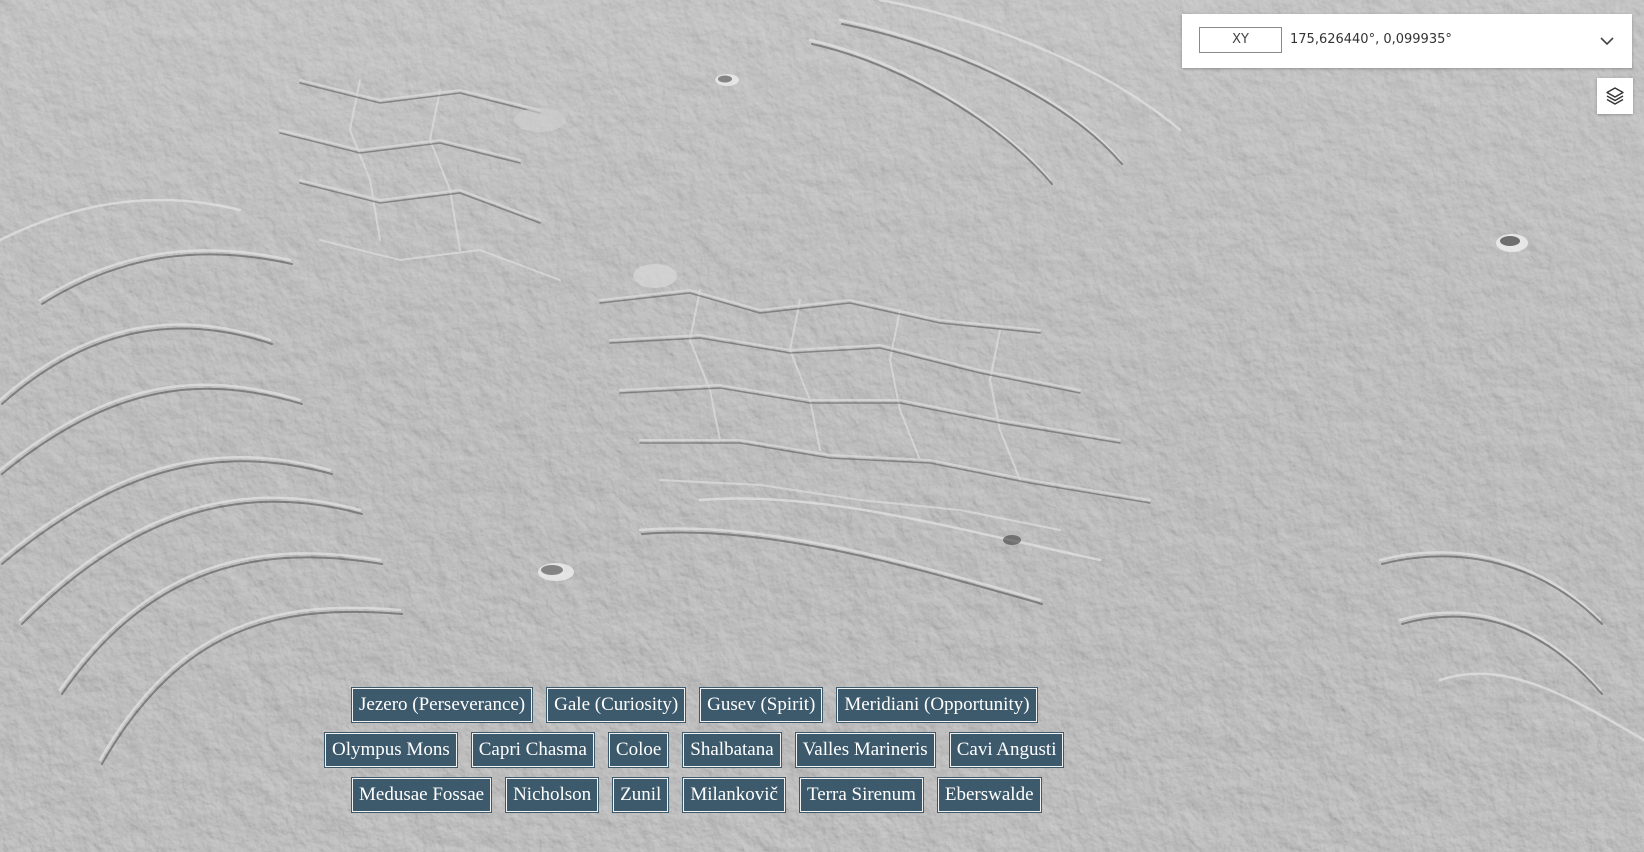 The height and width of the screenshot is (852, 1644). What do you see at coordinates (865, 750) in the screenshot?
I see `location-button-valles-marineris: Valles Marineris` at bounding box center [865, 750].